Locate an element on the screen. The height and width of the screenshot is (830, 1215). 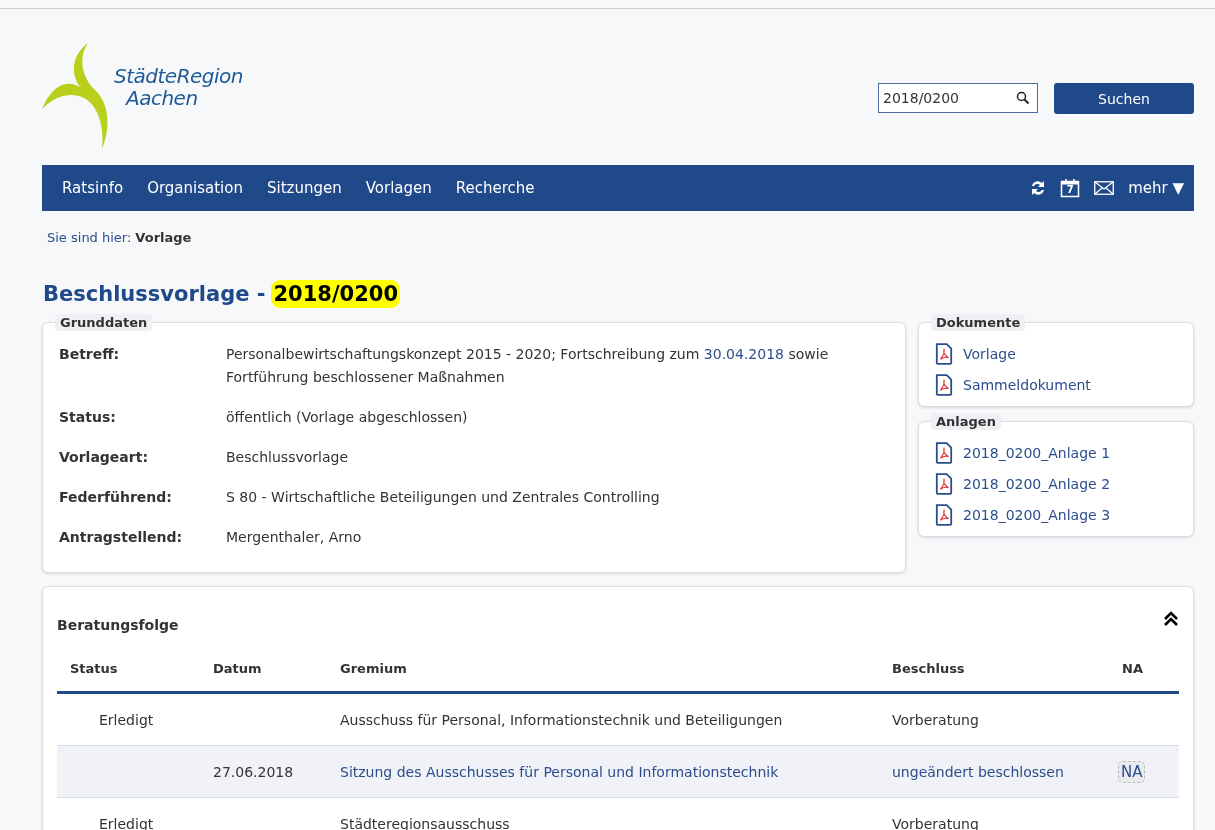
nav-item: Organisation is located at coordinates (195, 188).